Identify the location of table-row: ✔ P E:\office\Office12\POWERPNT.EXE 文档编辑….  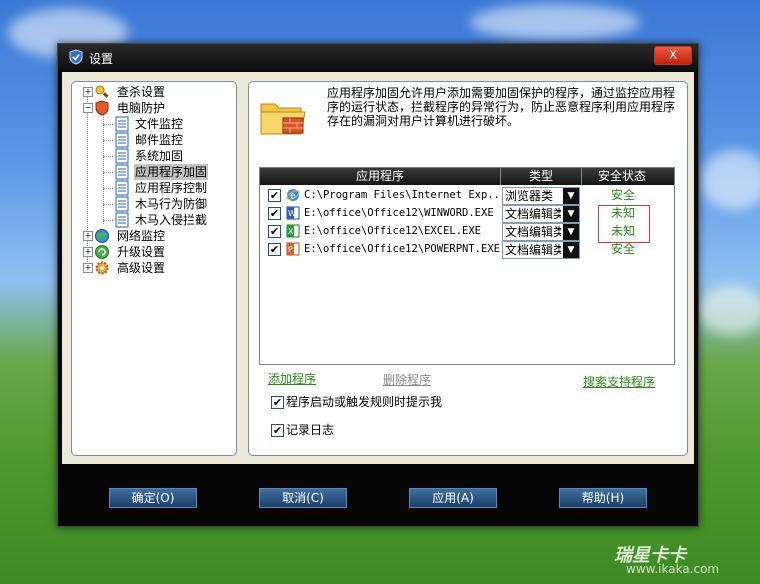
(467, 250).